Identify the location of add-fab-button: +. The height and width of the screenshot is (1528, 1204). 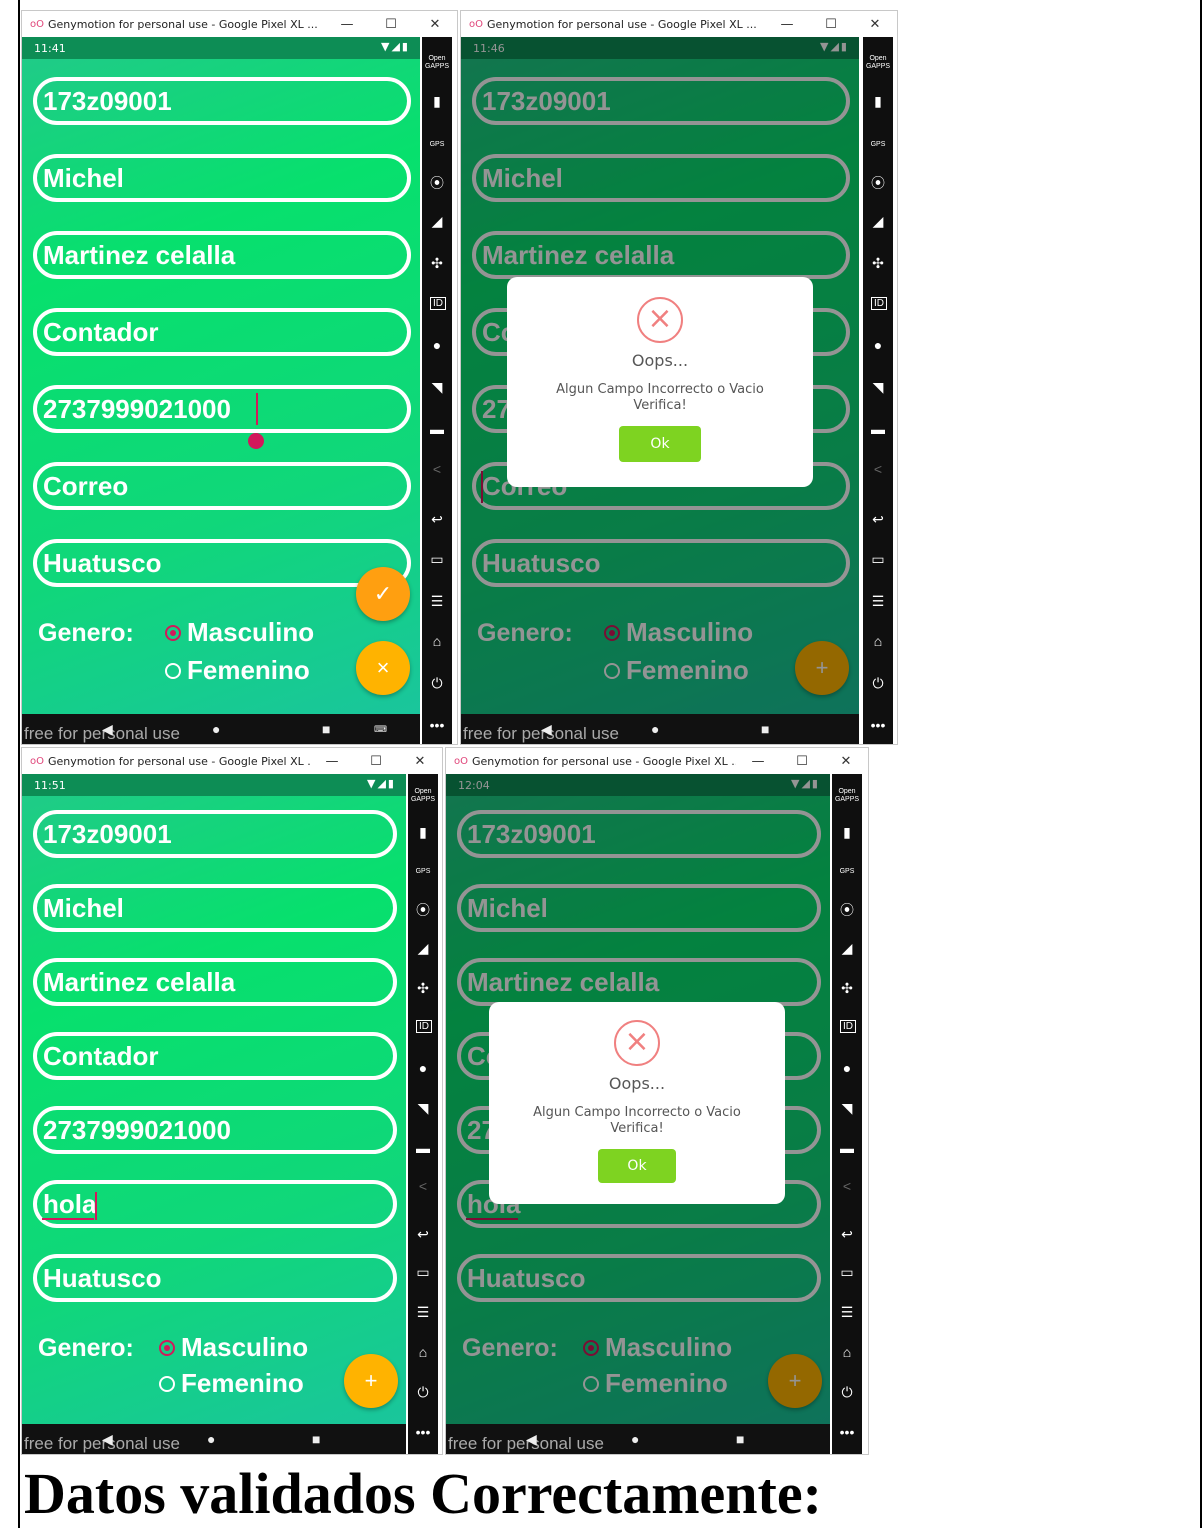
(371, 1381).